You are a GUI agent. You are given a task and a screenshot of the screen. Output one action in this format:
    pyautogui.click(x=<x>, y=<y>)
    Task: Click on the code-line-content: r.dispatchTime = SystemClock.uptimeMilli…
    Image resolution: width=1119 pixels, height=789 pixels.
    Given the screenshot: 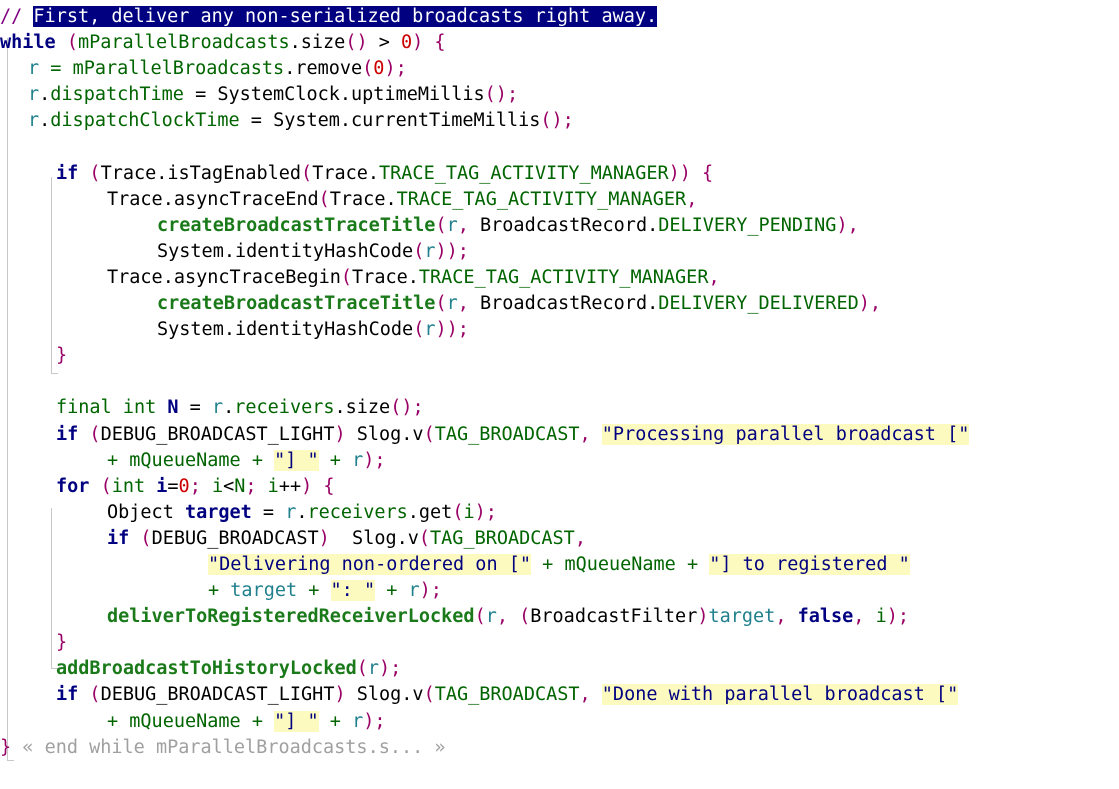 What is the action you would take?
    pyautogui.click(x=273, y=95)
    